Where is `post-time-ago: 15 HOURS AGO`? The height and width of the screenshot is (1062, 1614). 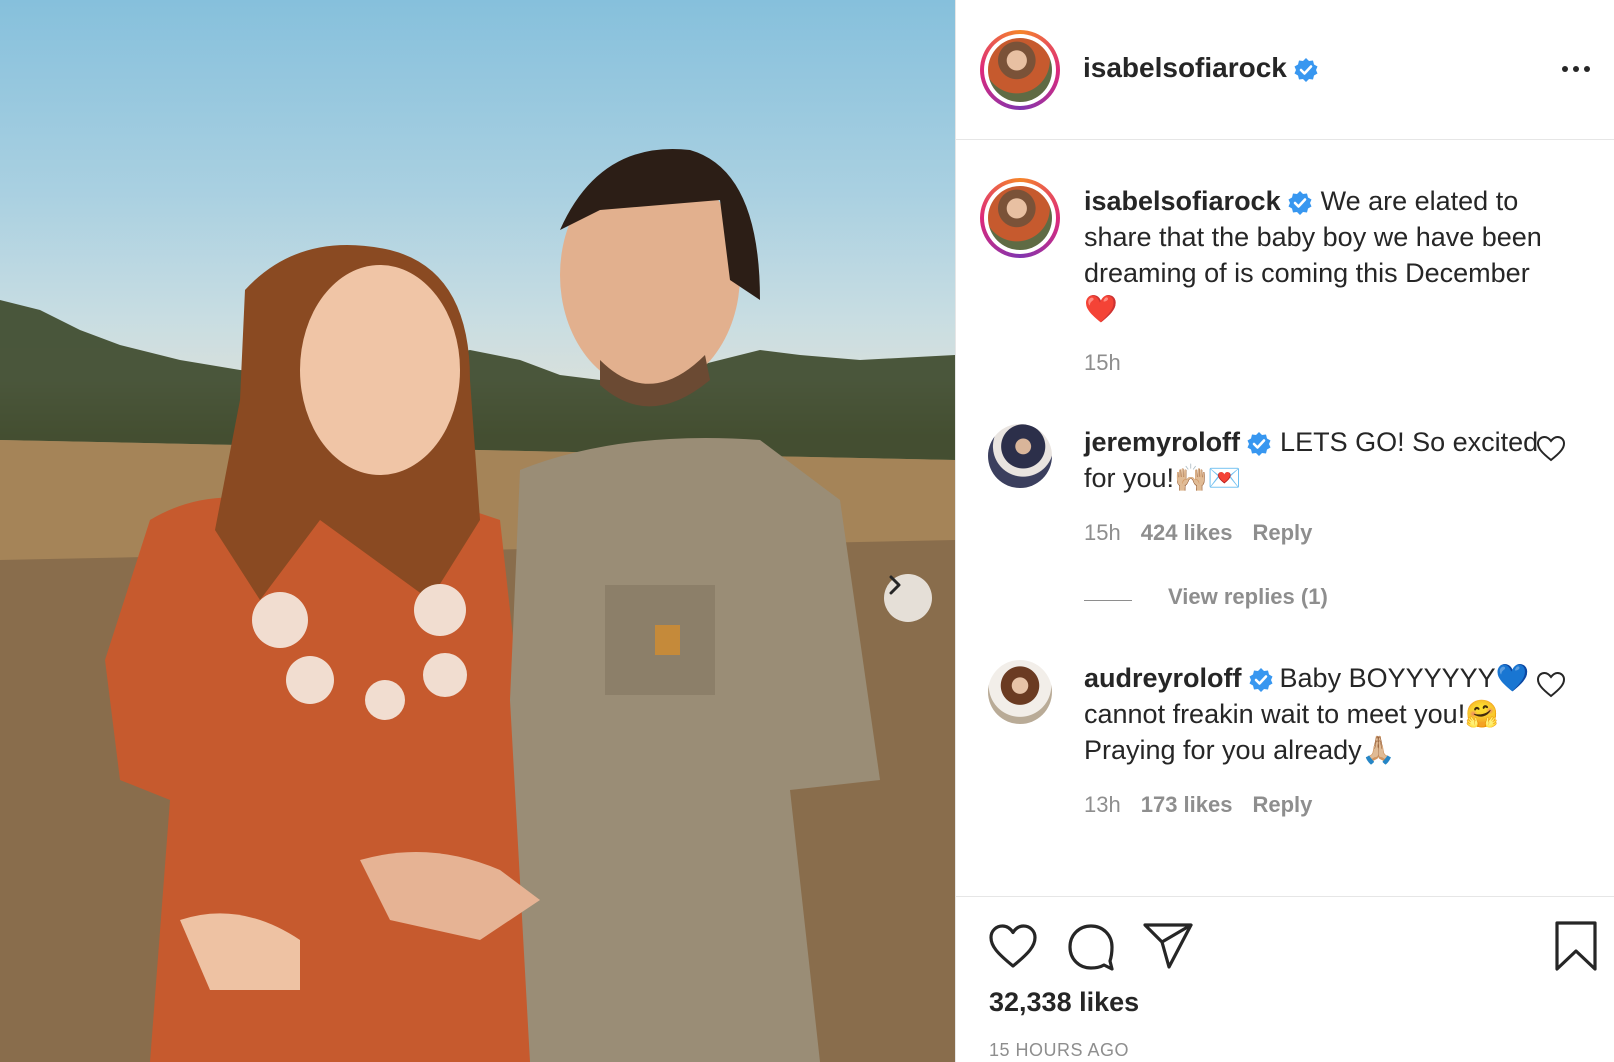 post-time-ago: 15 HOURS AGO is located at coordinates (1059, 1050).